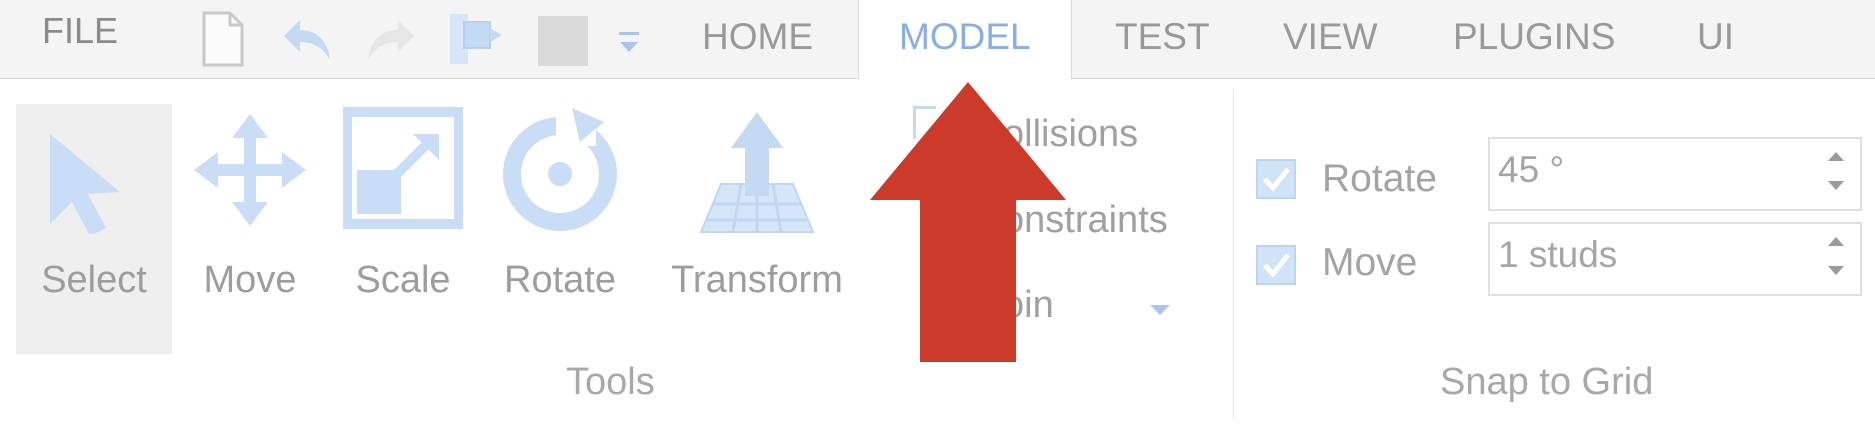 The image size is (1875, 434). What do you see at coordinates (1534, 37) in the screenshot?
I see `tab-plugins: PLUGINS` at bounding box center [1534, 37].